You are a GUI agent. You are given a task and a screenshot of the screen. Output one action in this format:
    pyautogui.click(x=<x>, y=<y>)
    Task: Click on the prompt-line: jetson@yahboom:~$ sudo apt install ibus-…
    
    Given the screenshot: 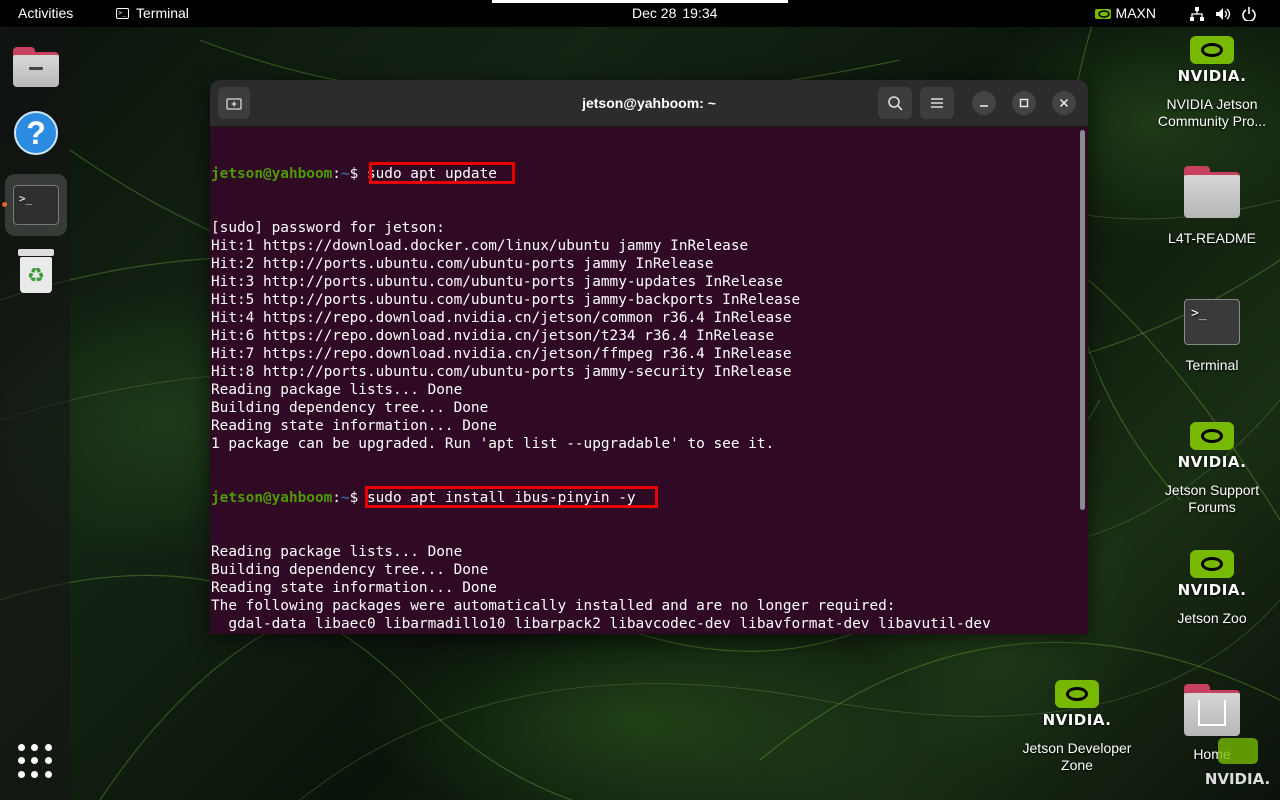 What is the action you would take?
    pyautogui.click(x=645, y=497)
    